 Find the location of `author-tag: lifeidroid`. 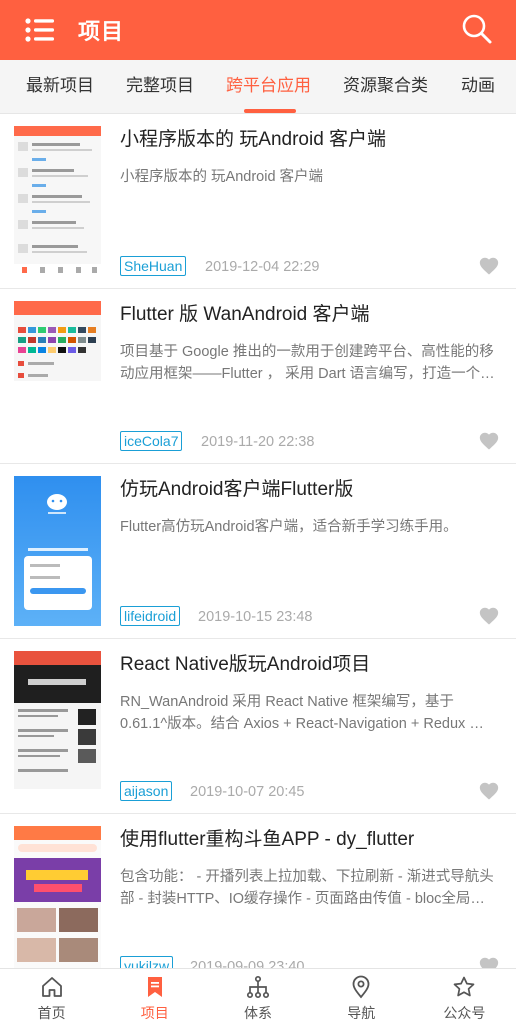

author-tag: lifeidroid is located at coordinates (150, 616).